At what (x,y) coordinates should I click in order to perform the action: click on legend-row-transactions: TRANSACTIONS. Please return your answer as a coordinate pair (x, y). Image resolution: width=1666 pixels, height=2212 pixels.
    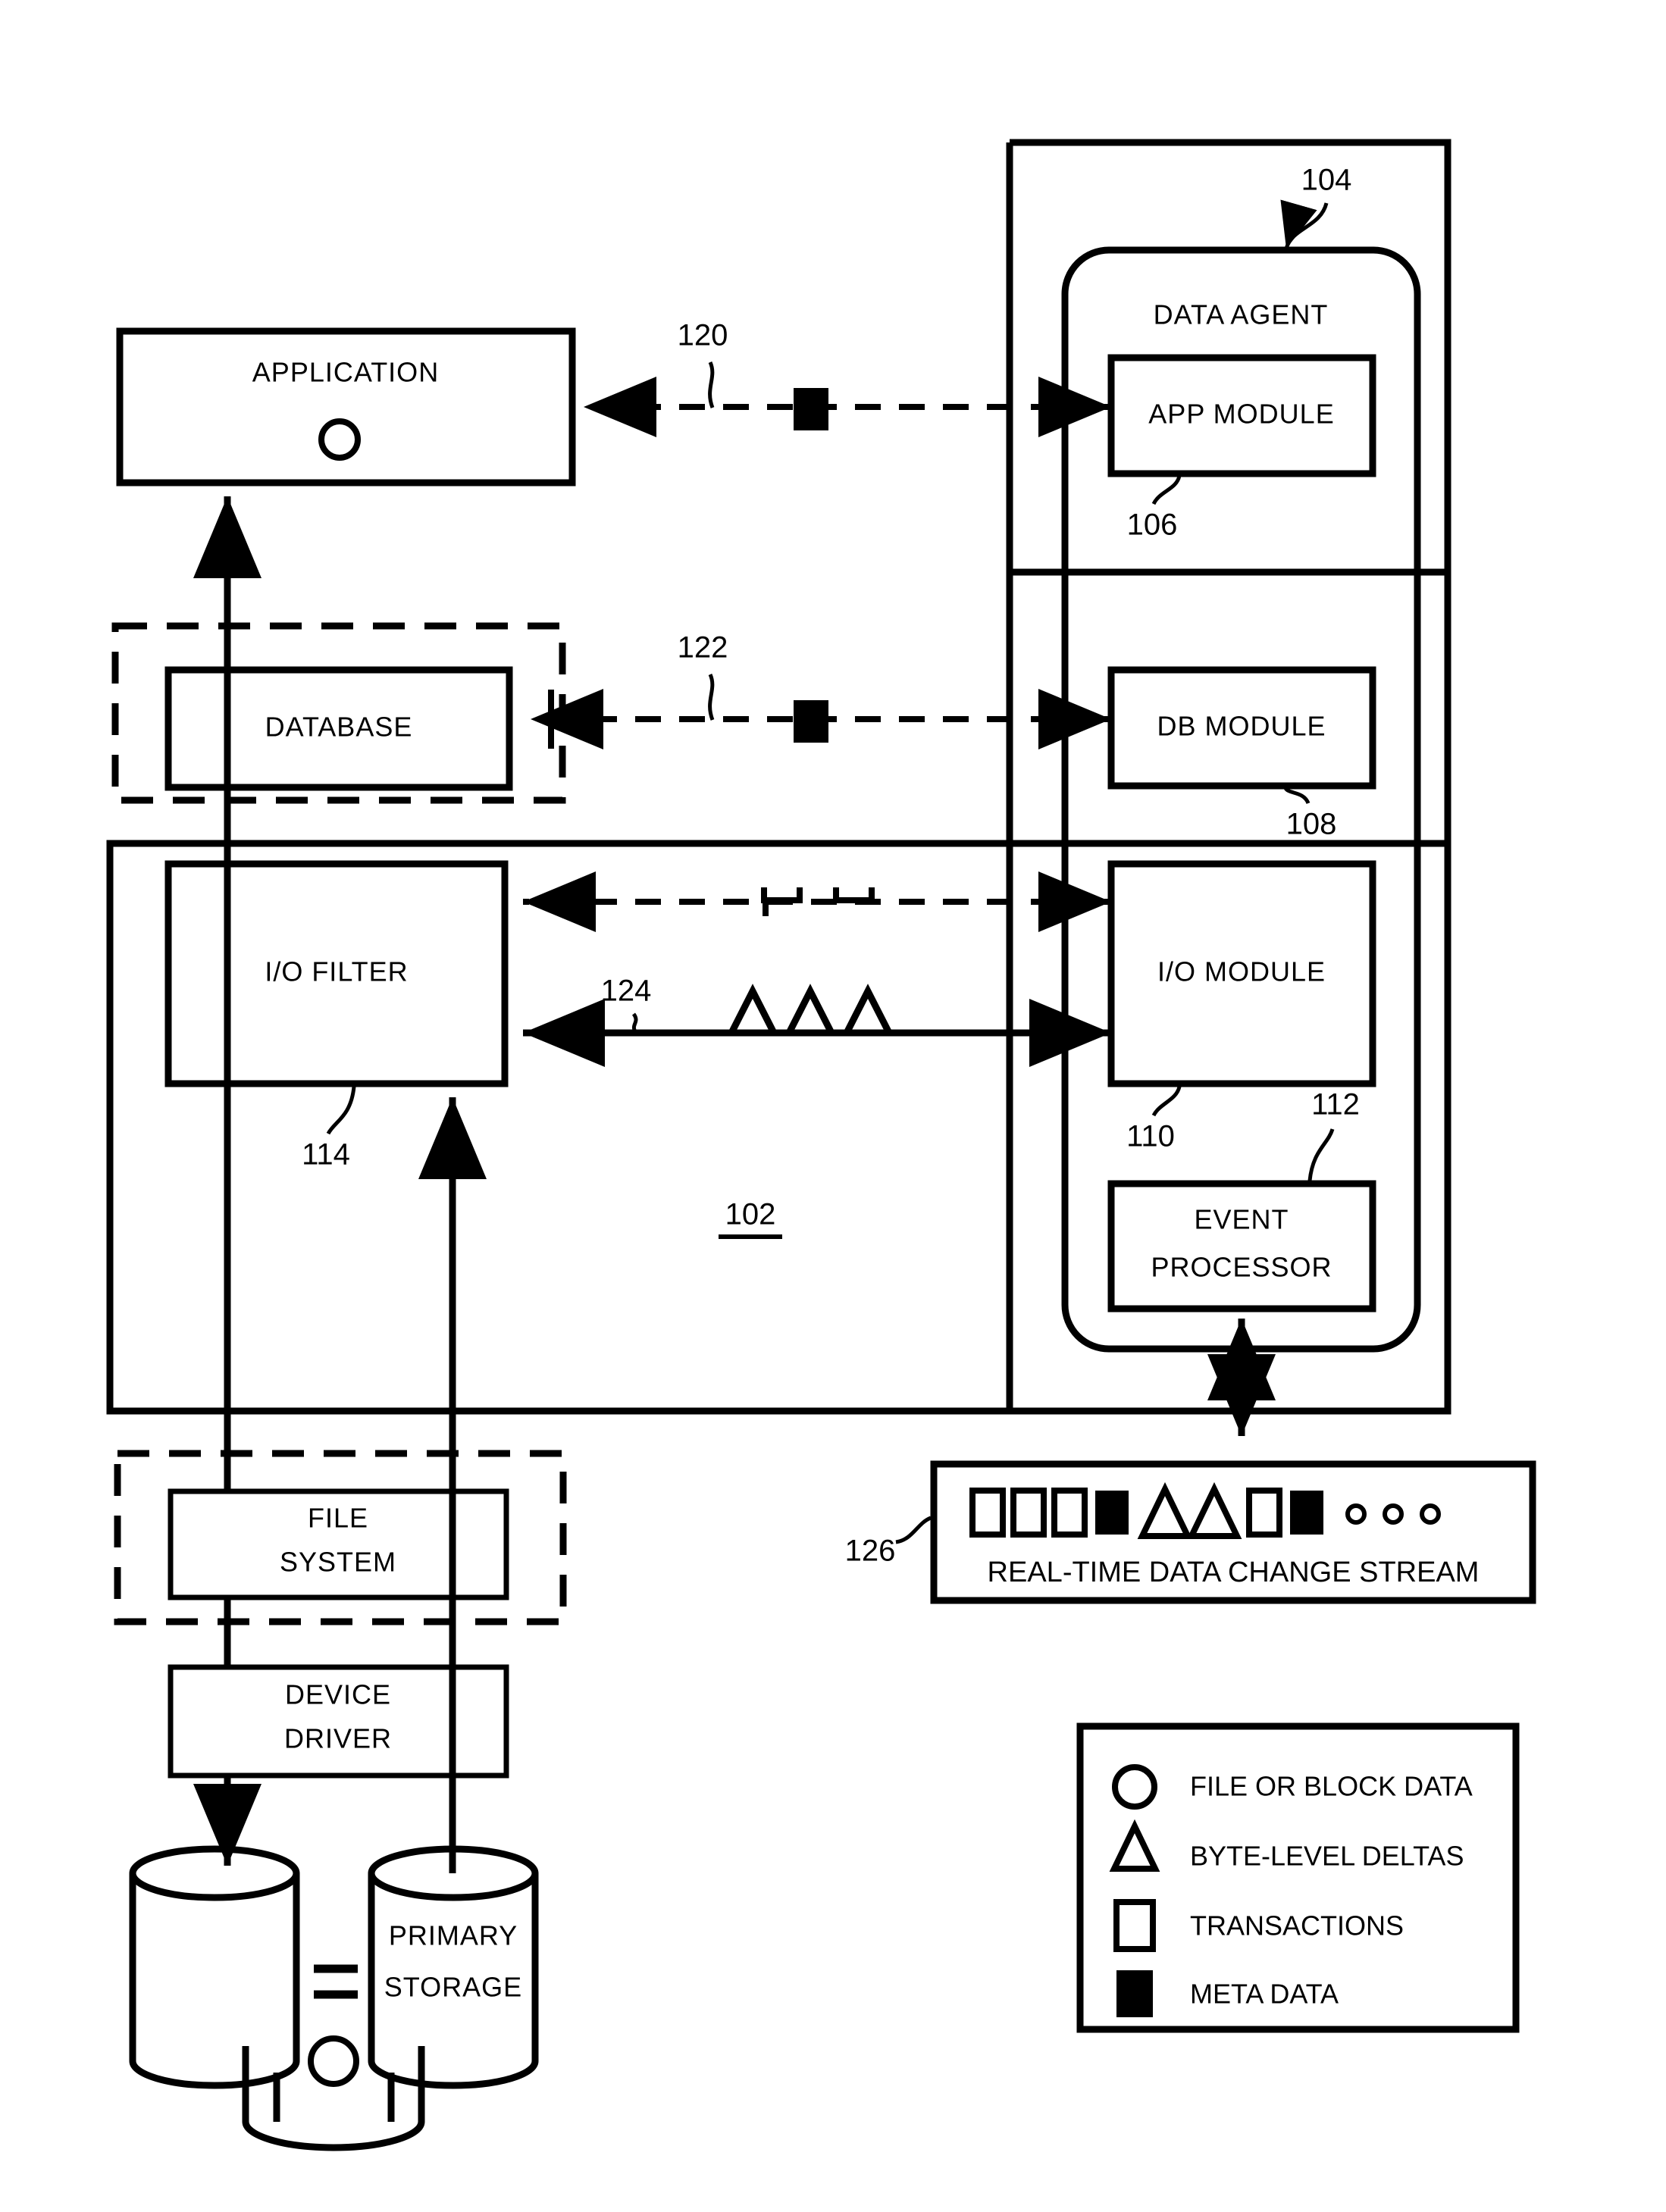
    Looking at the image, I should click on (1259, 1925).